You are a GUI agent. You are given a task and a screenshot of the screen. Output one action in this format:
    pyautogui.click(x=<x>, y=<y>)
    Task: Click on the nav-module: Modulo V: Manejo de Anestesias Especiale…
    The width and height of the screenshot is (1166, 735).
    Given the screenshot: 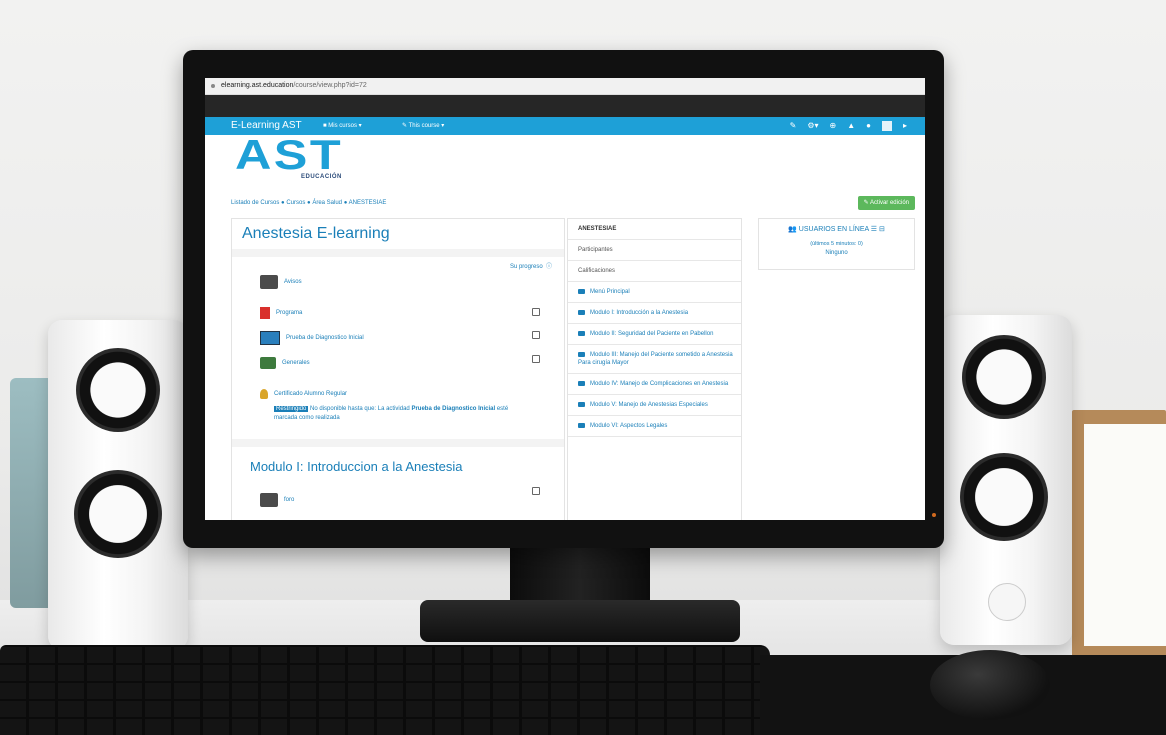 What is the action you would take?
    pyautogui.click(x=654, y=405)
    